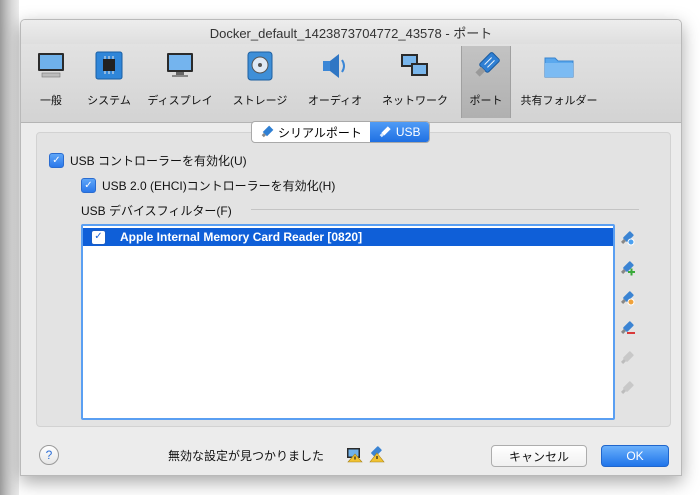  What do you see at coordinates (376, 454) in the screenshot?
I see `warning-port-icon` at bounding box center [376, 454].